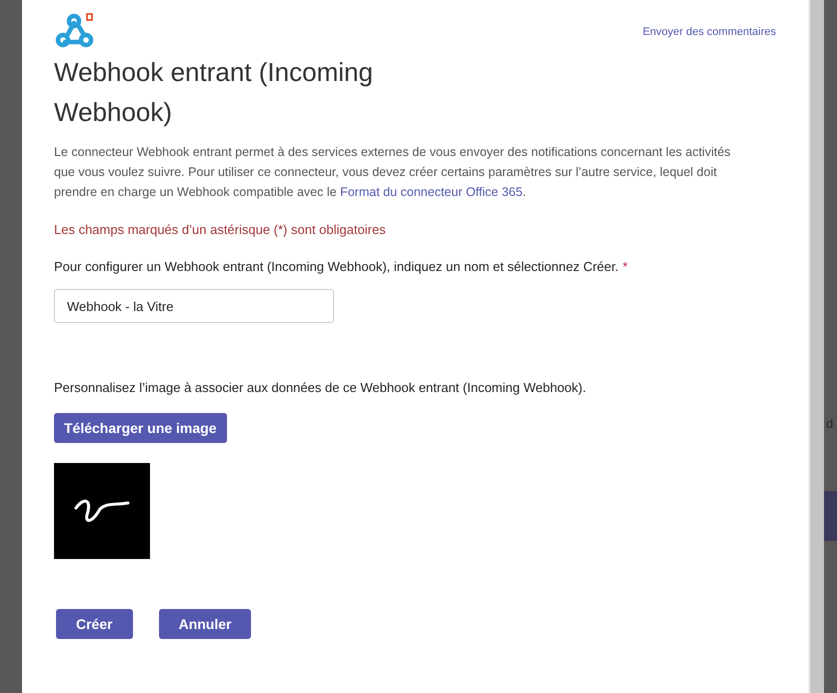  Describe the element at coordinates (94, 624) in the screenshot. I see `create-button: Créer` at that location.